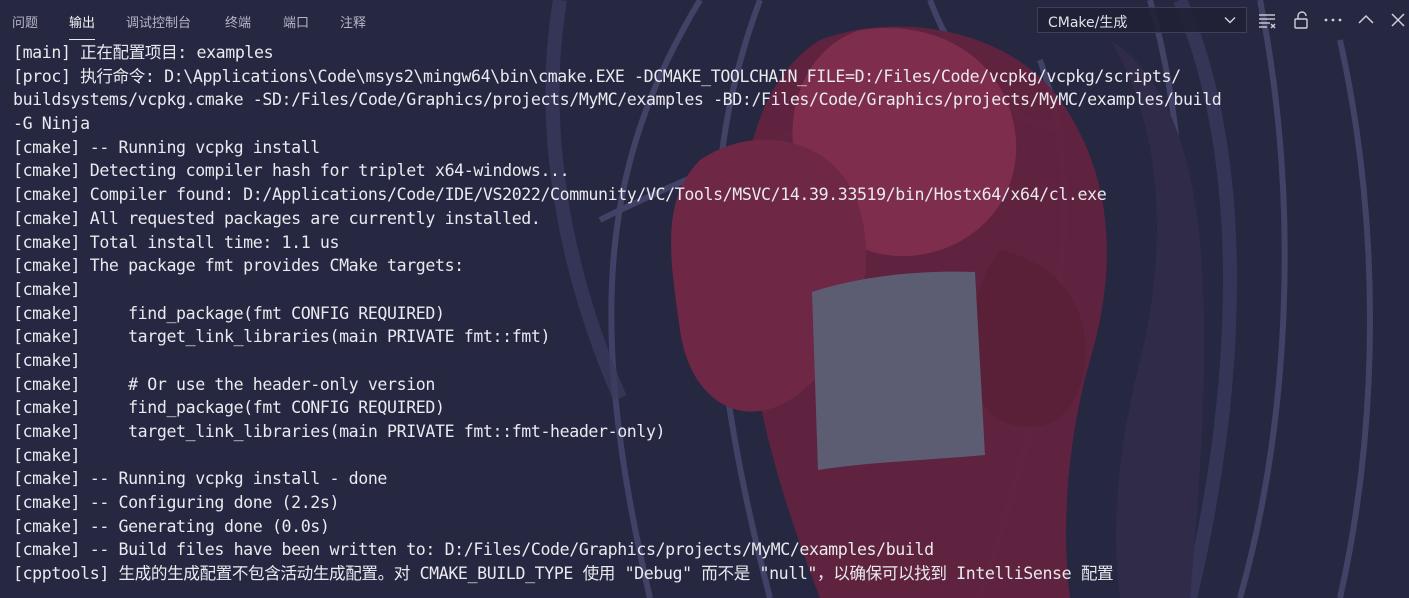 Image resolution: width=1409 pixels, height=598 pixels. What do you see at coordinates (176, 503) in the screenshot?
I see `log-line: [cmake] -- Configuring done (2.2s)` at bounding box center [176, 503].